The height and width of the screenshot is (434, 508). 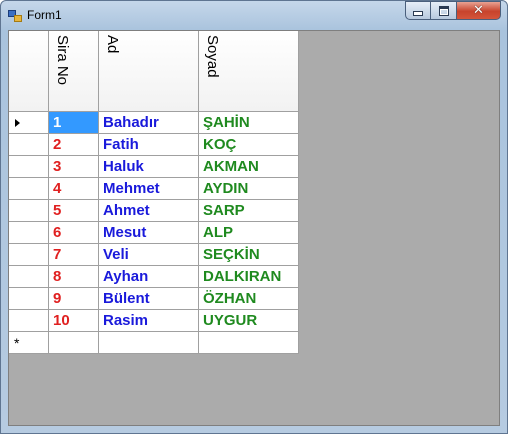 I want to click on maximize-icon, so click(x=443, y=10).